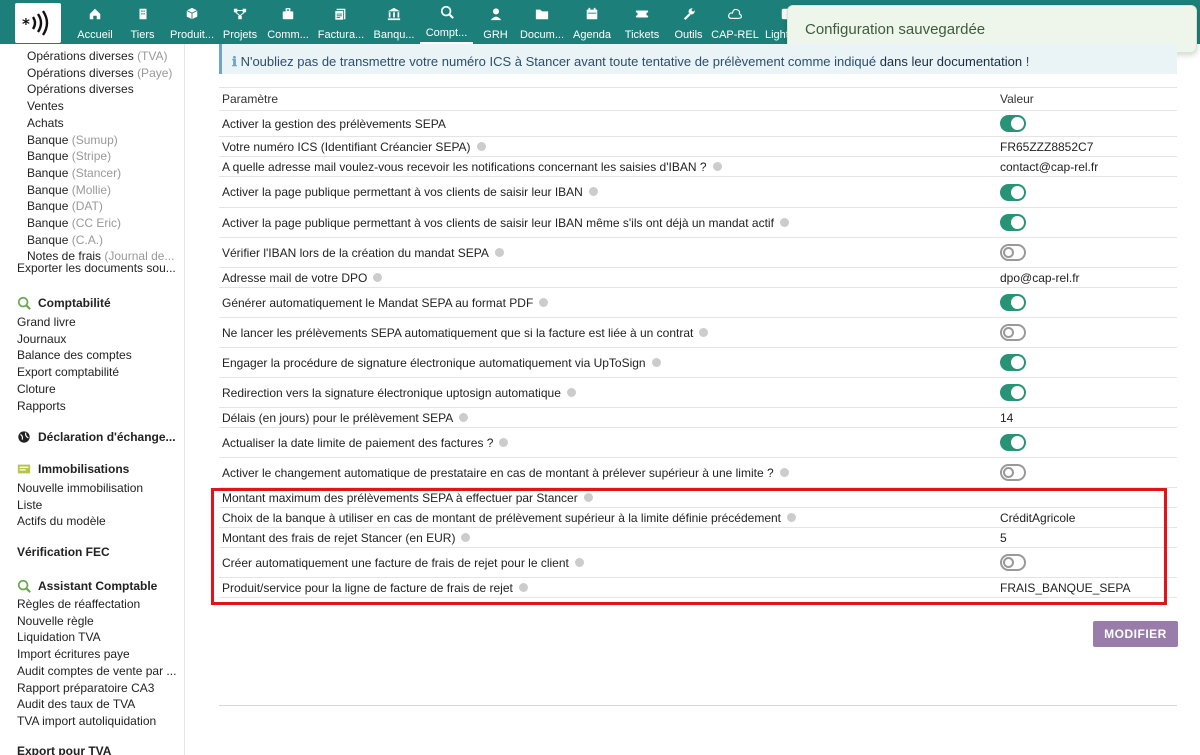  Describe the element at coordinates (97, 521) in the screenshot. I see `sidebar-item: Actifs du modèle` at that location.